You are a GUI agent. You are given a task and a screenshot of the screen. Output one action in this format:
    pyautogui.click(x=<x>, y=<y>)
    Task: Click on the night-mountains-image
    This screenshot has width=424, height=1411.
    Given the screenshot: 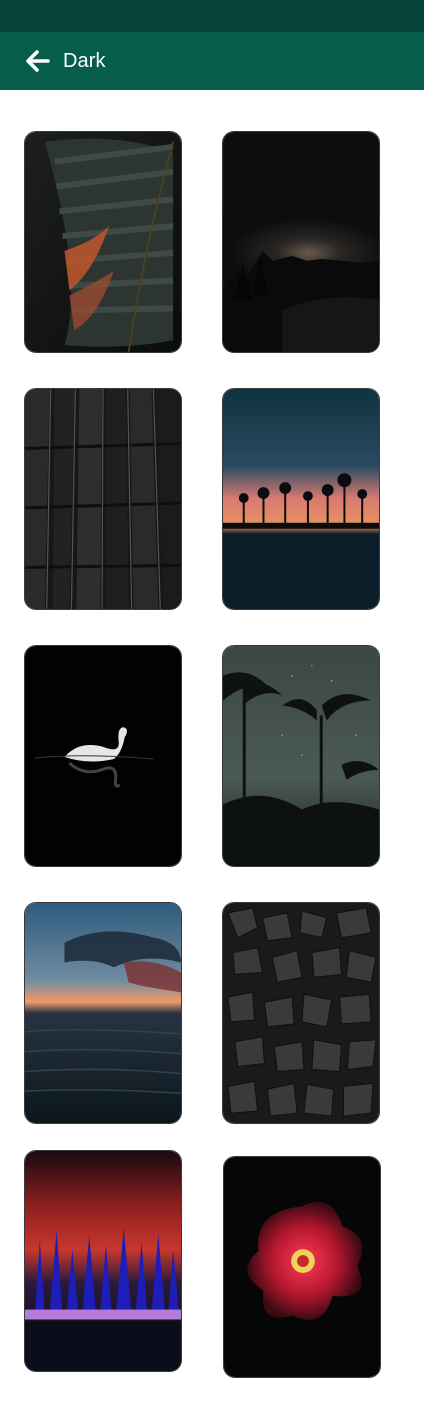 What is the action you would take?
    pyautogui.click(x=301, y=242)
    